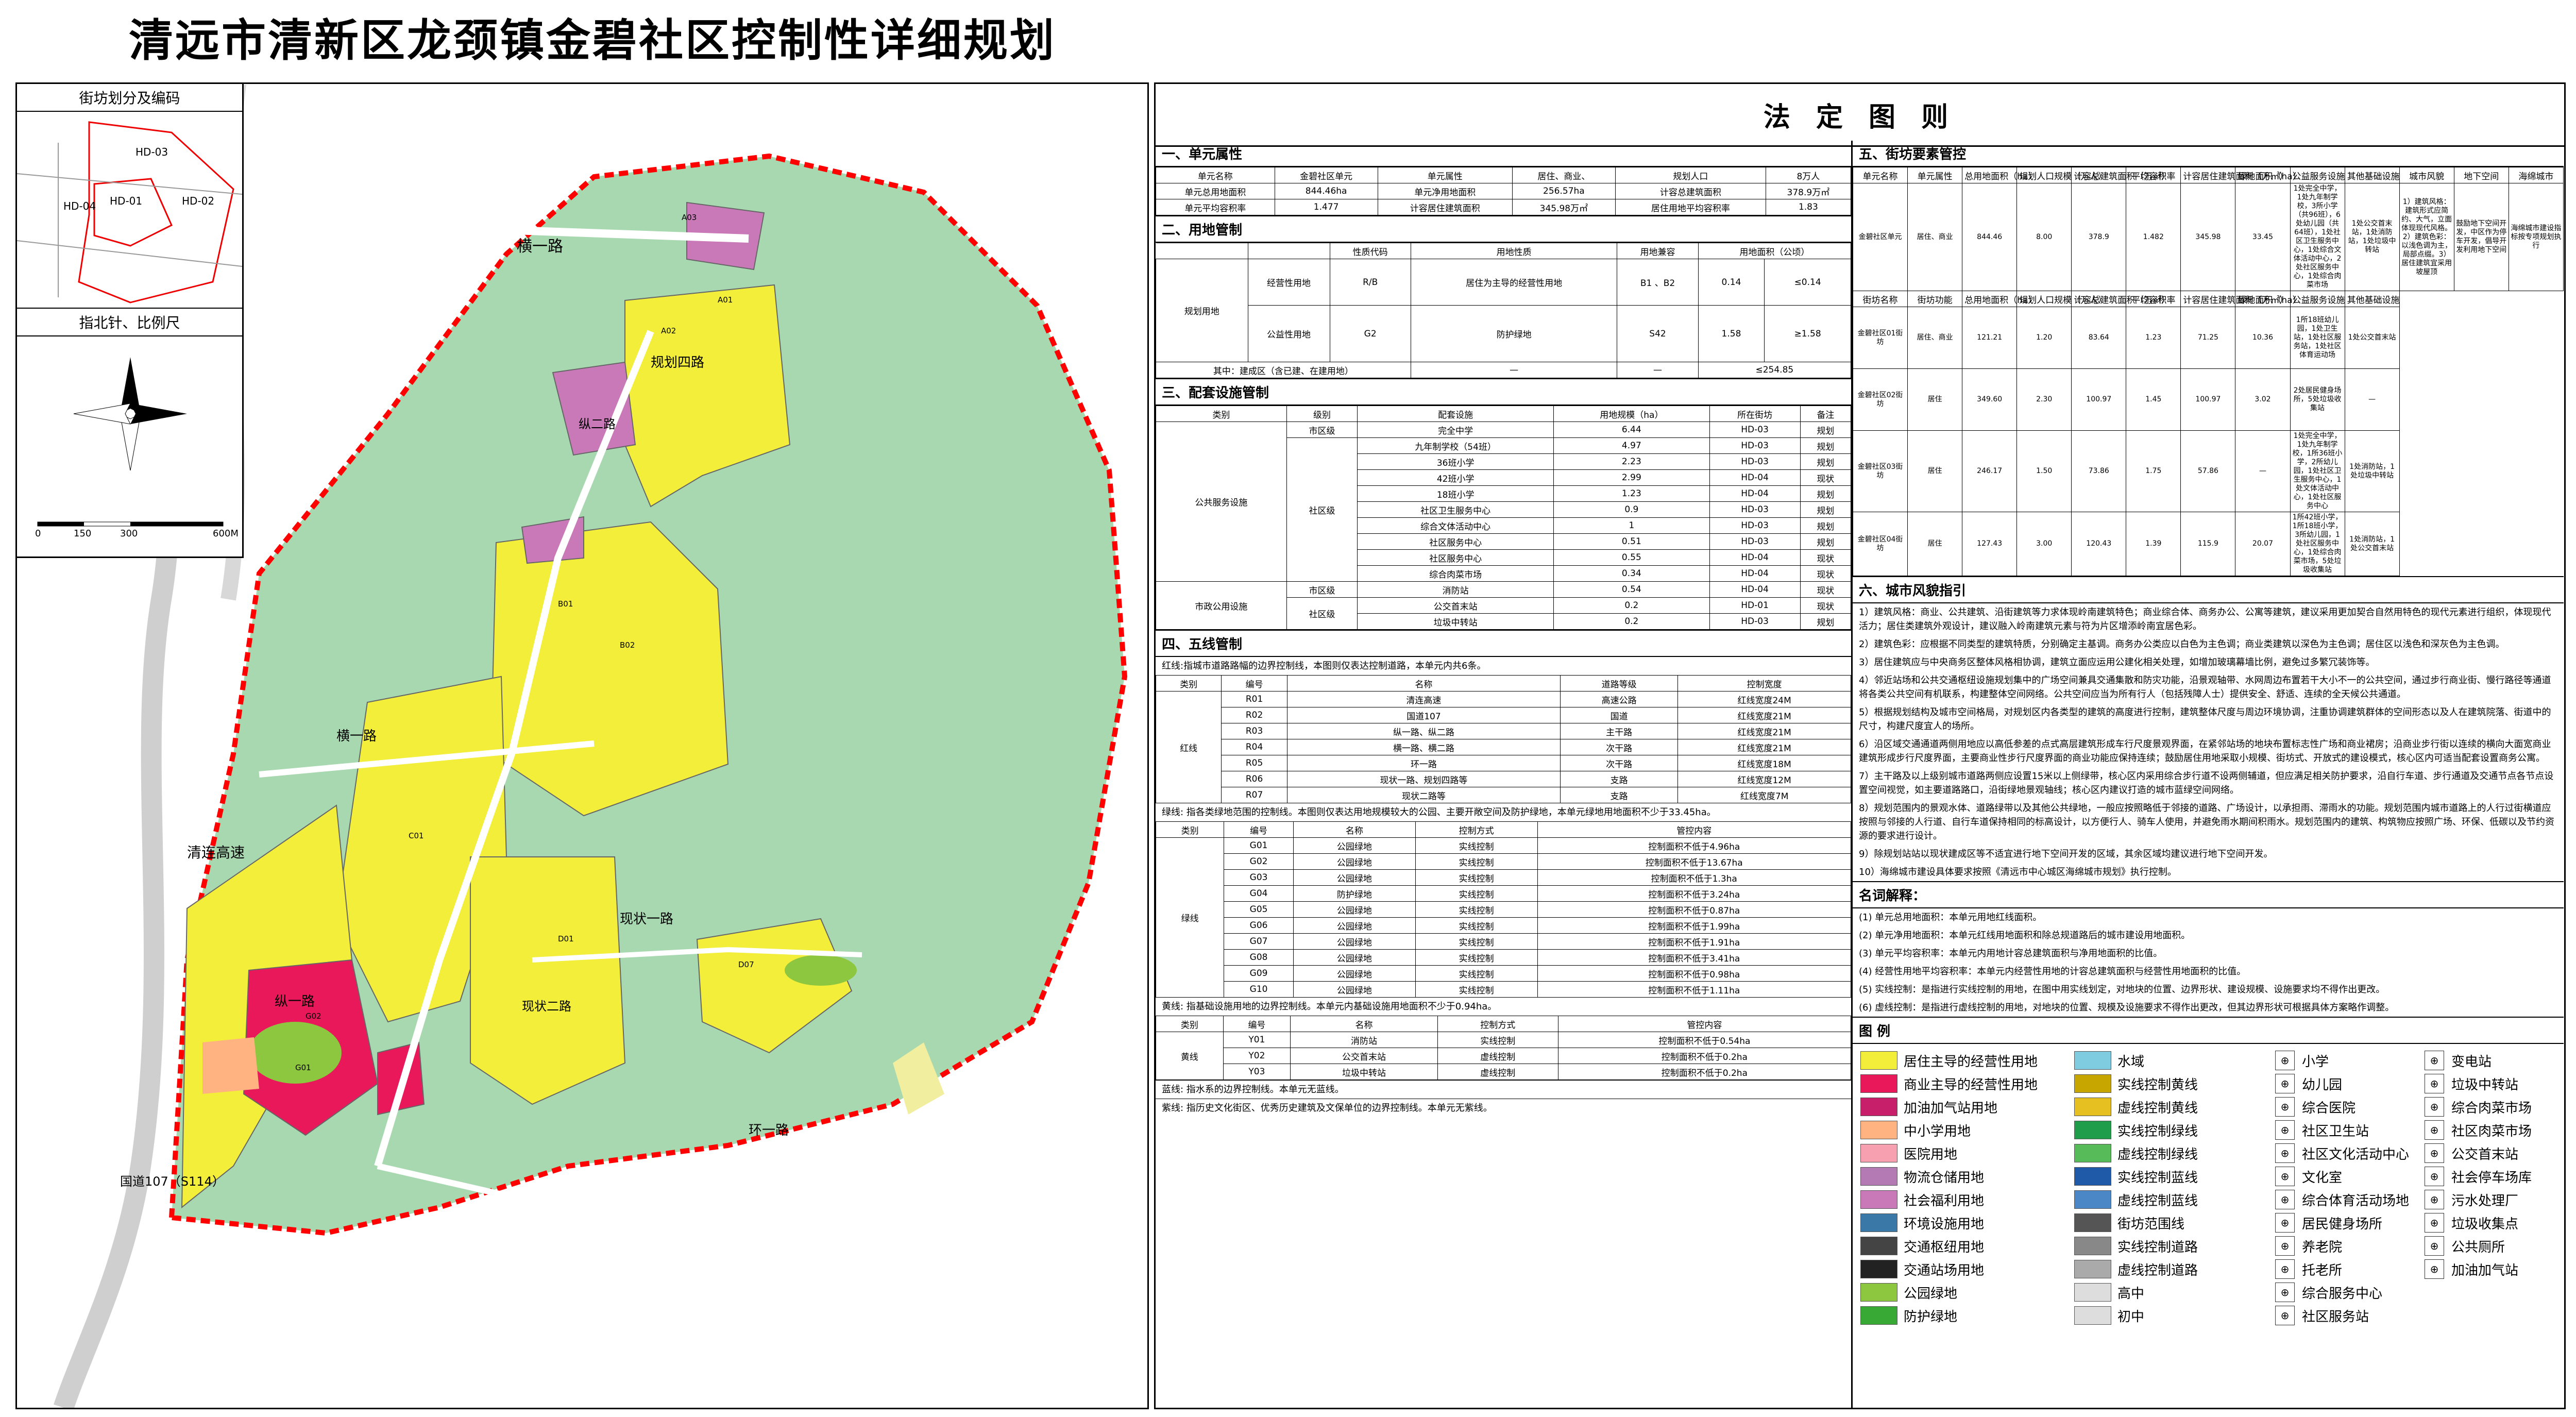 This screenshot has height=1417, width=2576. I want to click on table-cell: 市政公用设施, so click(1221, 606).